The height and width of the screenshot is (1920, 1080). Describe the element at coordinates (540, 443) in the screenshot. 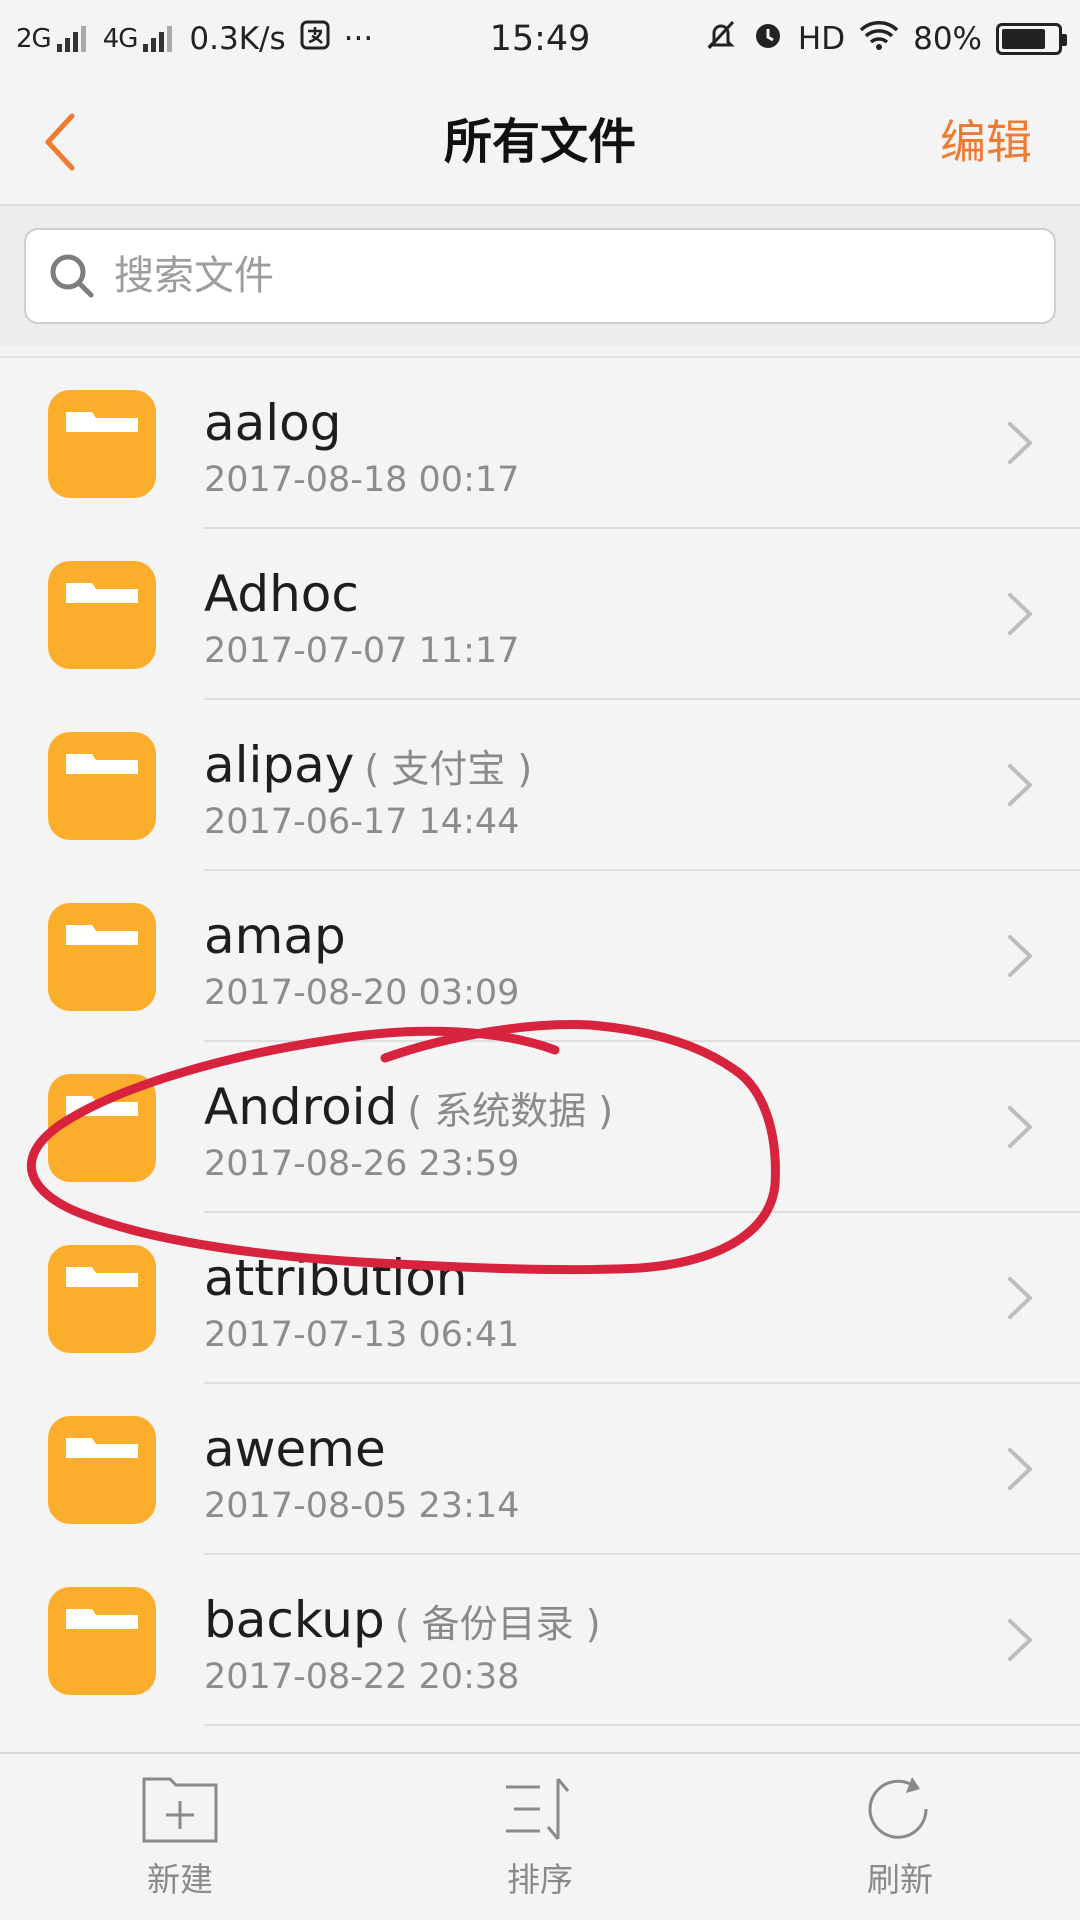

I see `file-row-aalog: aalog 2017-08-18 00:17` at that location.